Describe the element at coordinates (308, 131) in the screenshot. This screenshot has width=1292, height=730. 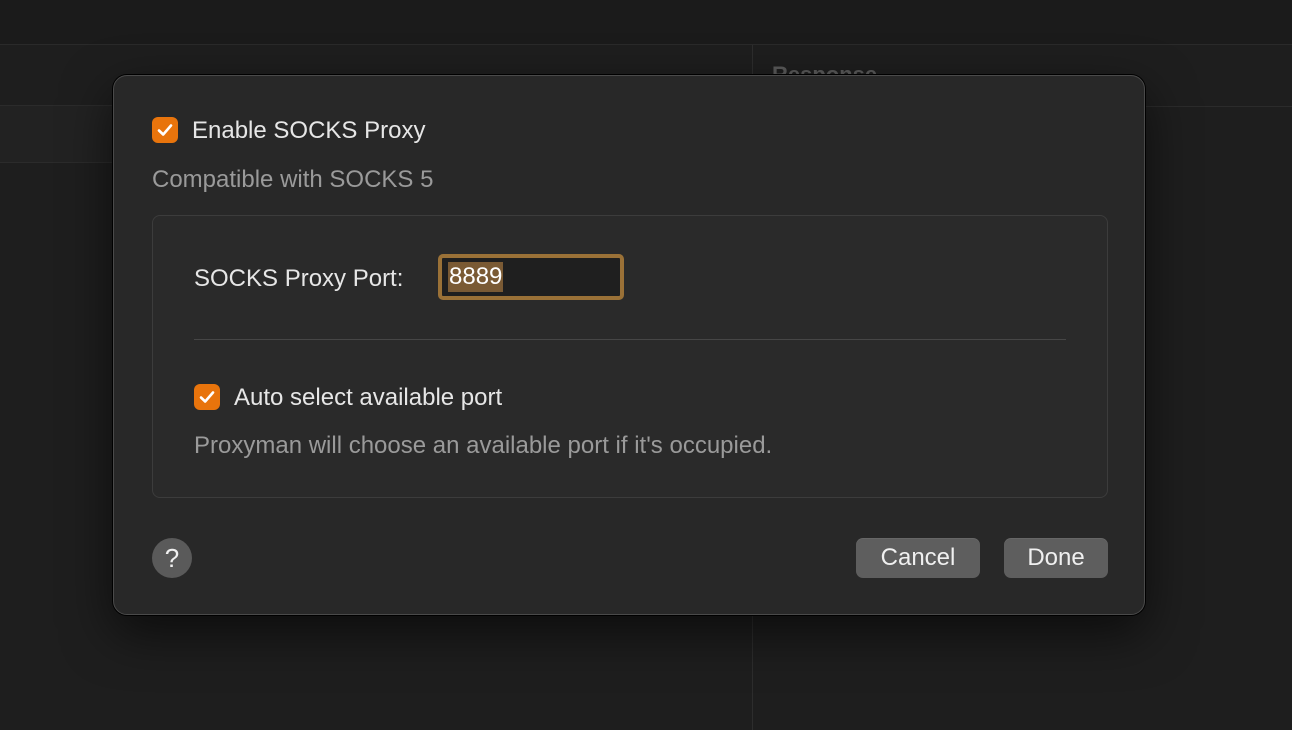
I see `enable-socks-proxy-label: Enable SOCKS Proxy` at that location.